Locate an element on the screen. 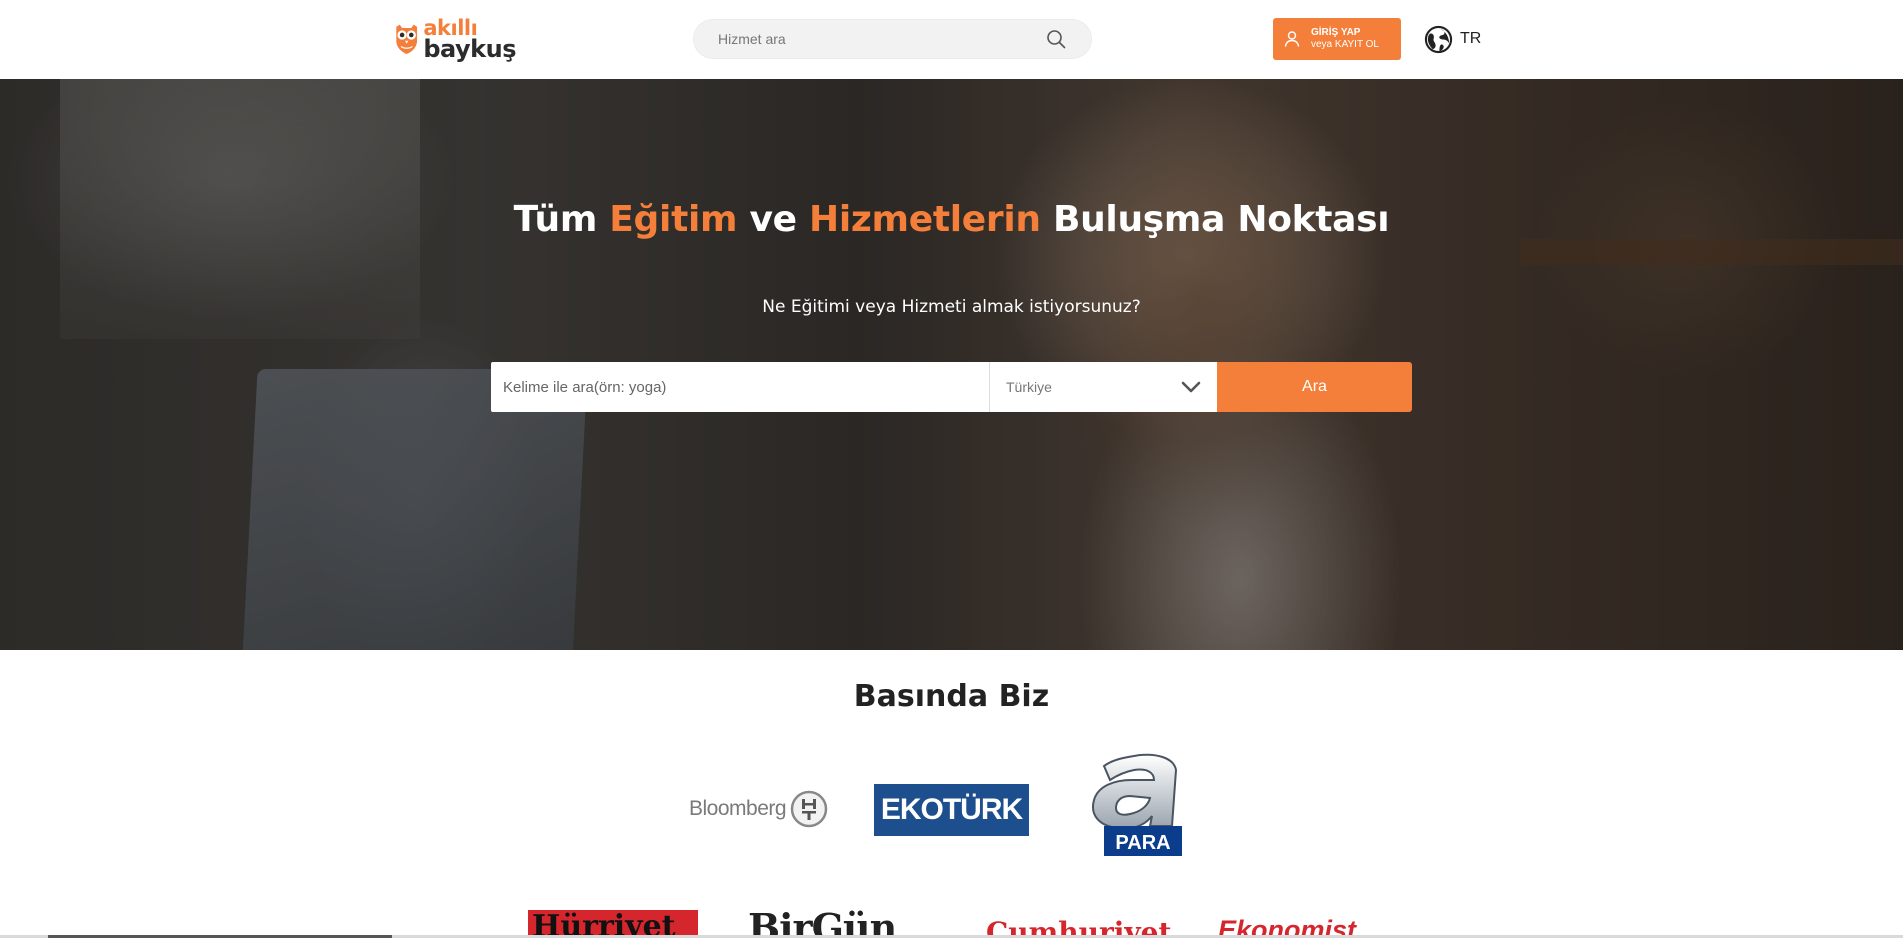  owl-logo-icon is located at coordinates (407, 39).